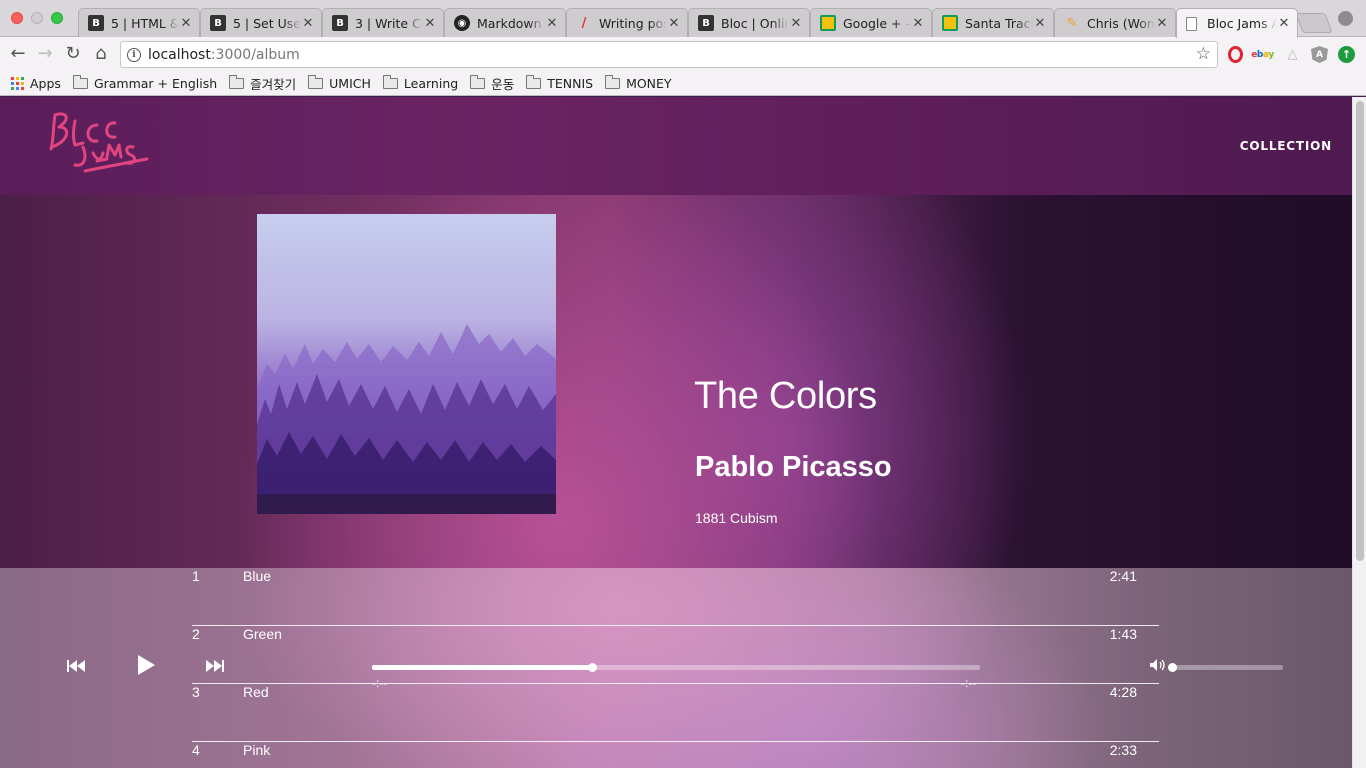  Describe the element at coordinates (17, 18) in the screenshot. I see `window-close-button` at that location.